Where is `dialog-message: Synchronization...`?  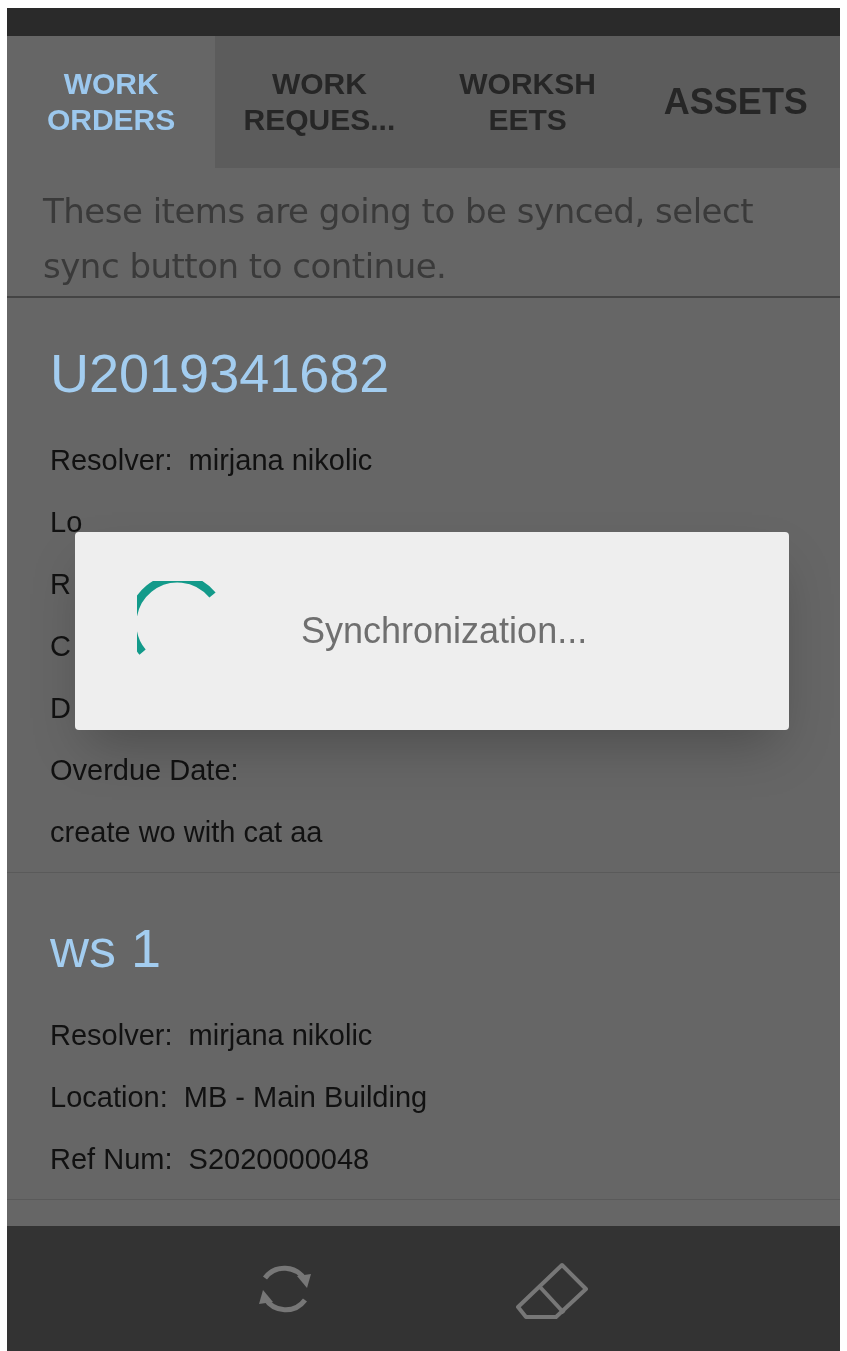
dialog-message: Synchronization... is located at coordinates (444, 631).